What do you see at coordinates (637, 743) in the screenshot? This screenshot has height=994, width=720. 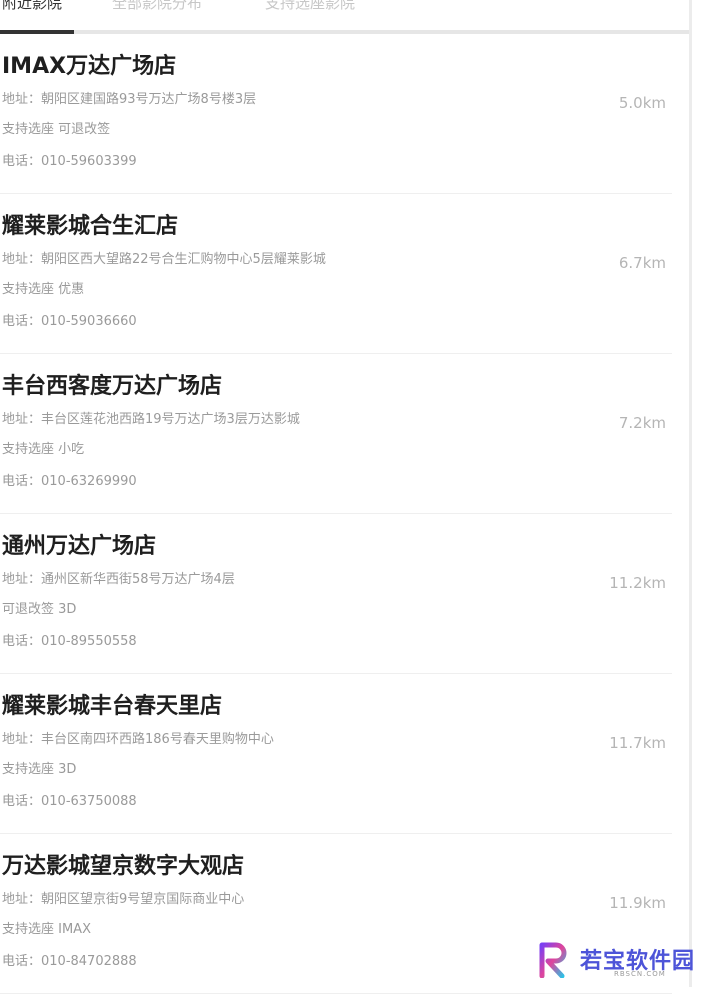 I see `cinema-distance: 11.7km` at bounding box center [637, 743].